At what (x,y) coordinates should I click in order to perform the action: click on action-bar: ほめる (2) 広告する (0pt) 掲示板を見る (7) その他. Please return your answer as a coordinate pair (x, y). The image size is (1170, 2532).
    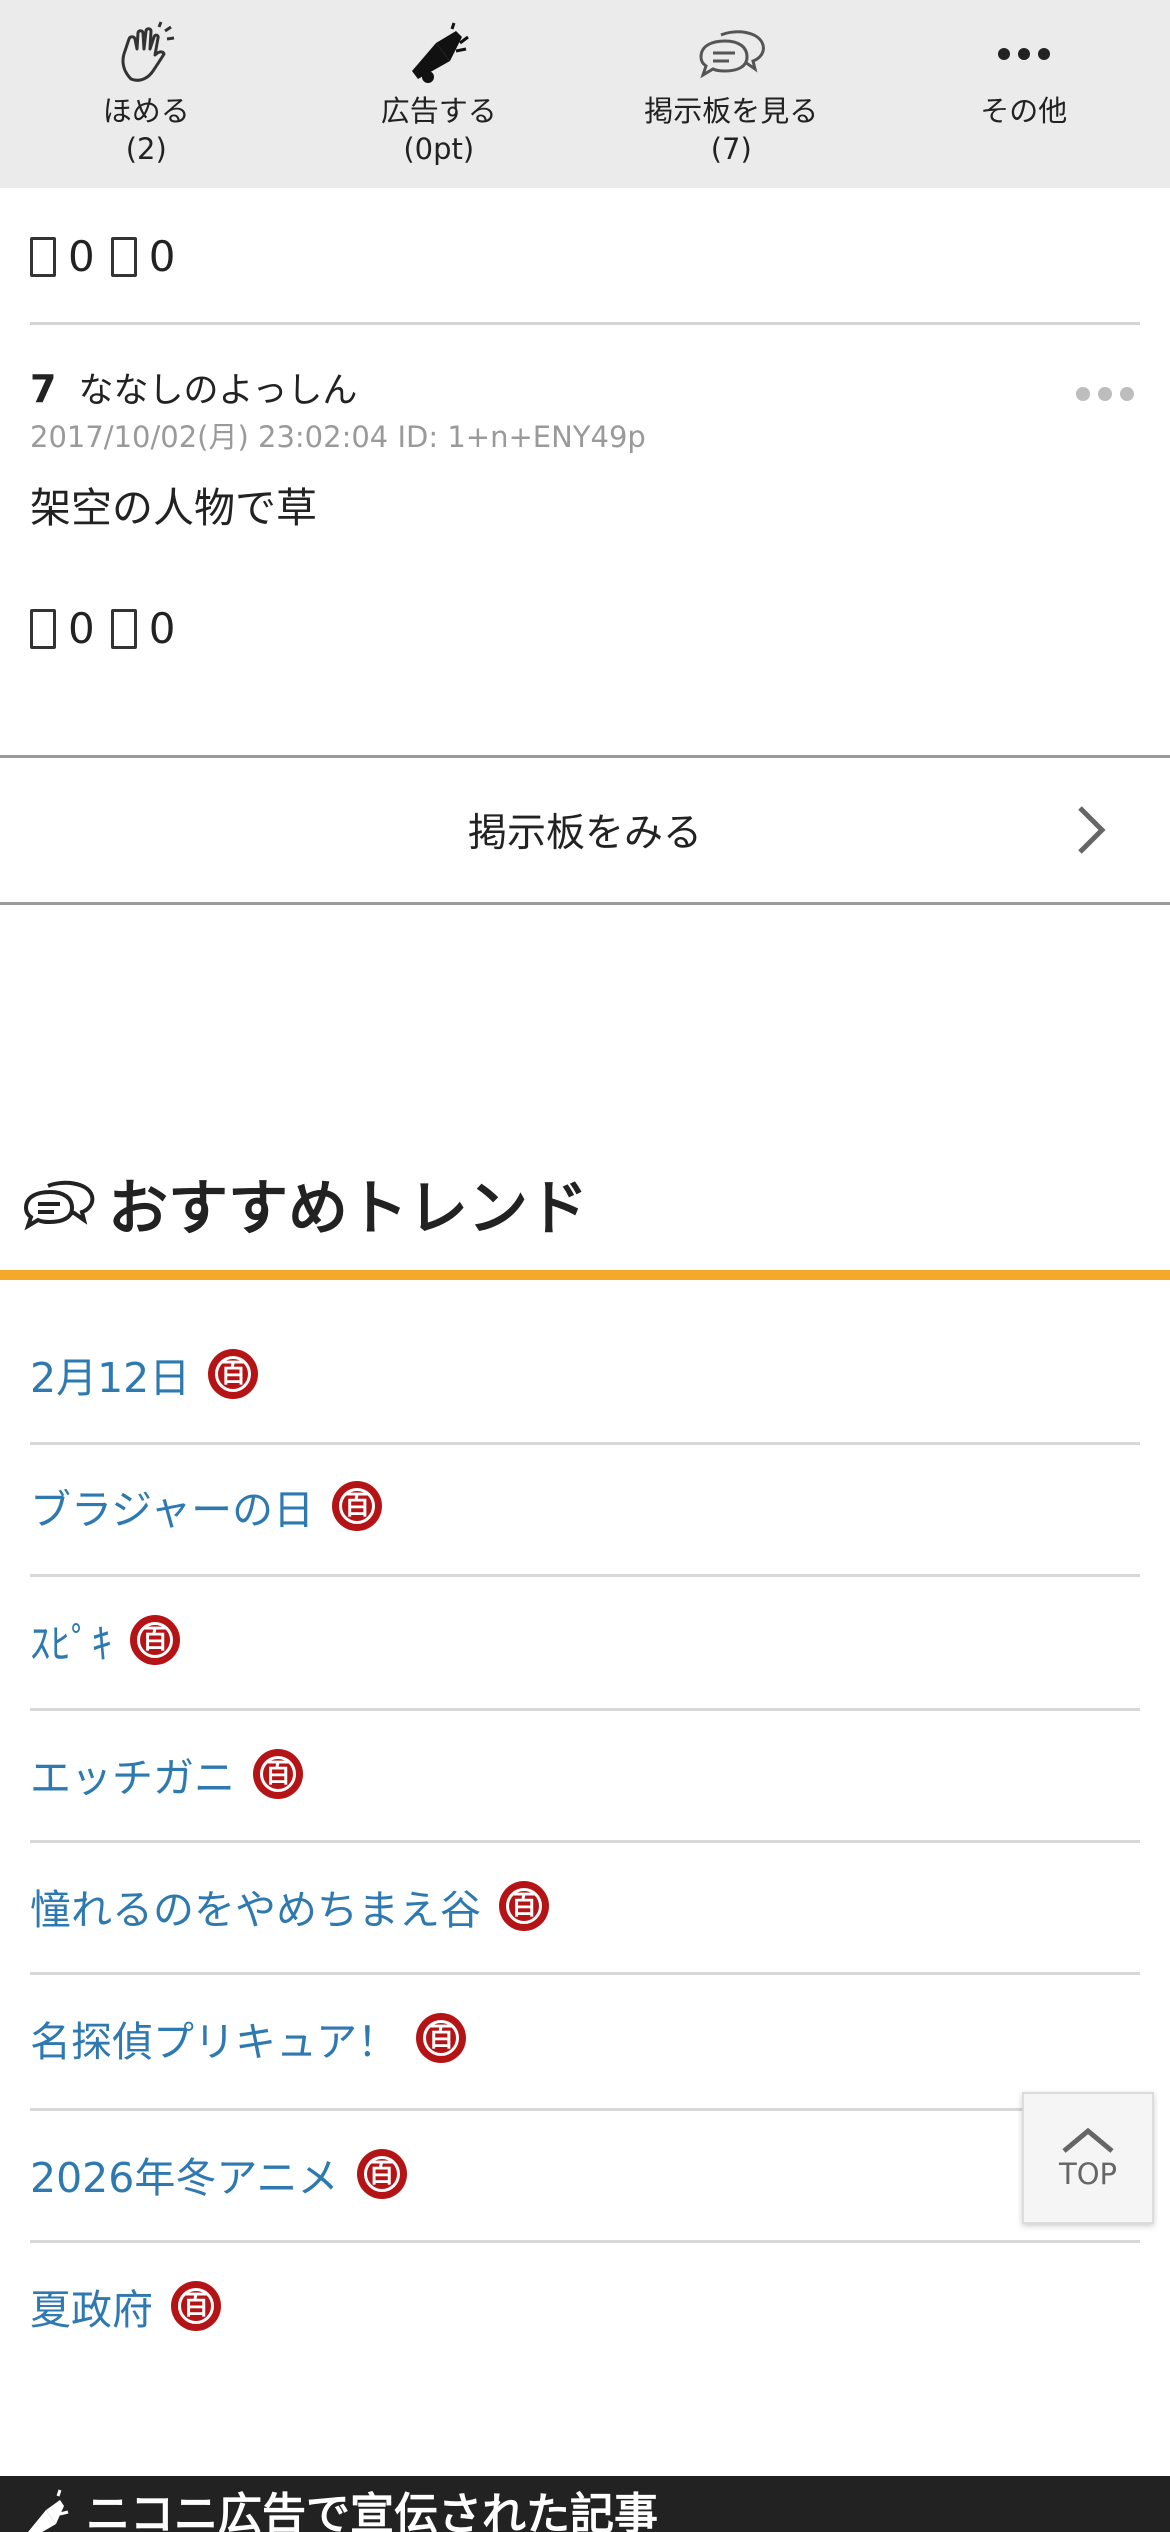
    Looking at the image, I should click on (585, 94).